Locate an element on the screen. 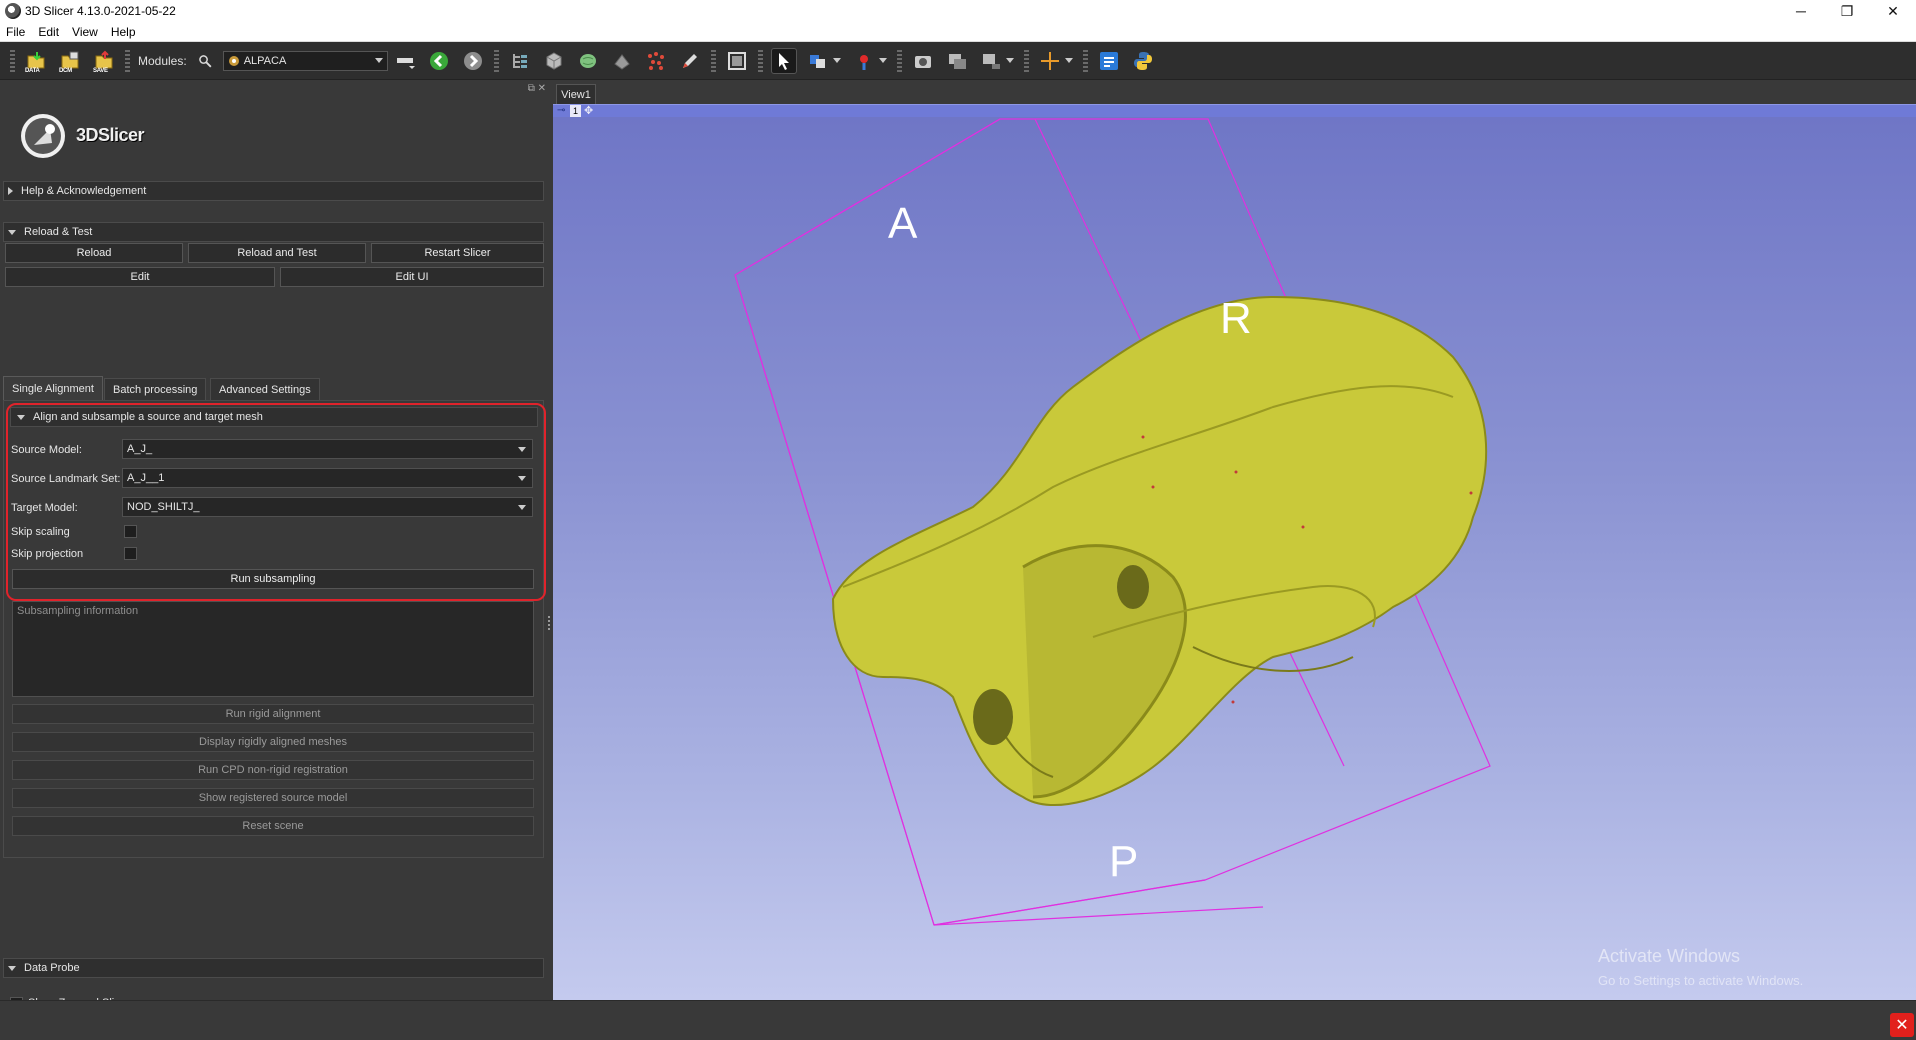  annotation-highlight-box is located at coordinates (276, 502).